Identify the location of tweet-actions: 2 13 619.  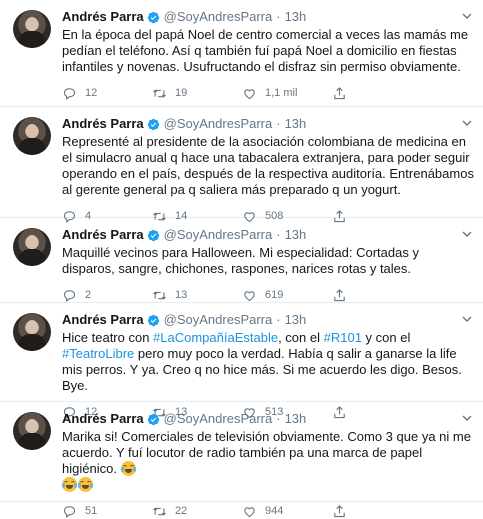
(268, 295).